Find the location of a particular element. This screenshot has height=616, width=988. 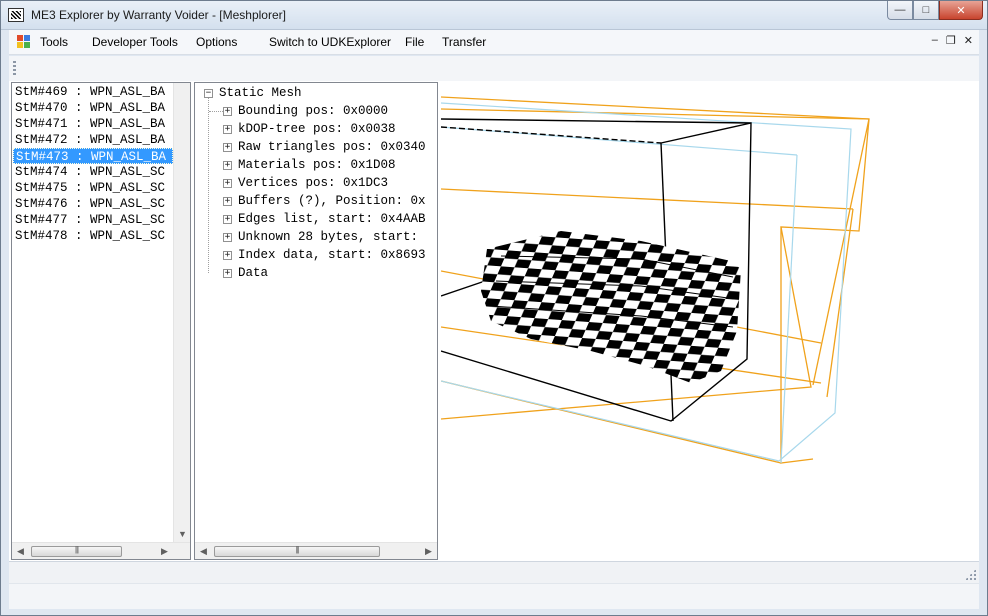

toolbar is located at coordinates (494, 68).